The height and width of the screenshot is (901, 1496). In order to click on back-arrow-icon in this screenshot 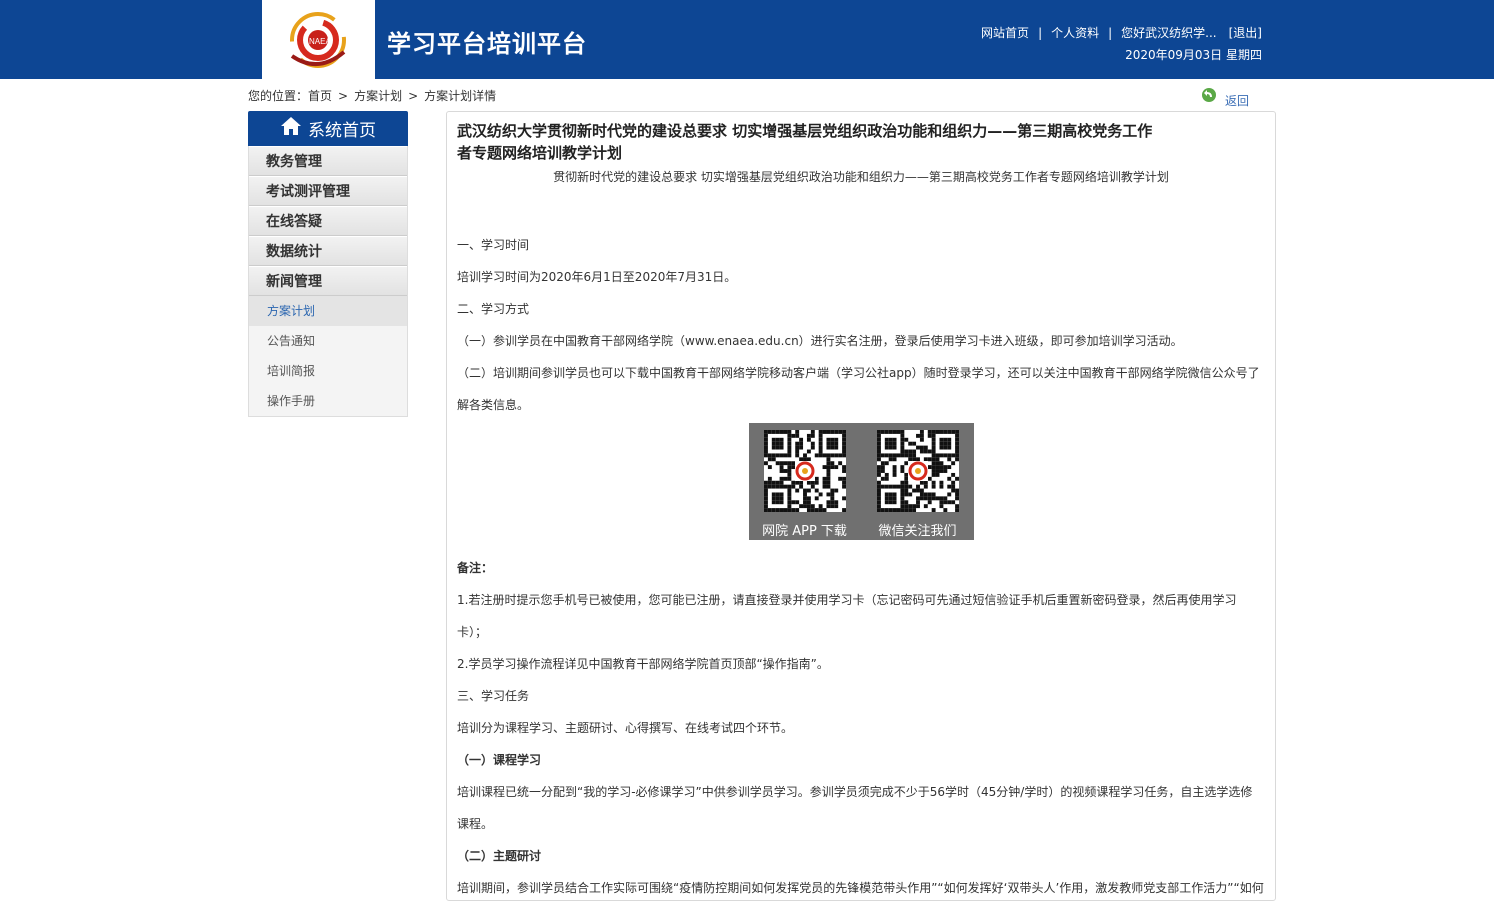, I will do `click(1209, 95)`.